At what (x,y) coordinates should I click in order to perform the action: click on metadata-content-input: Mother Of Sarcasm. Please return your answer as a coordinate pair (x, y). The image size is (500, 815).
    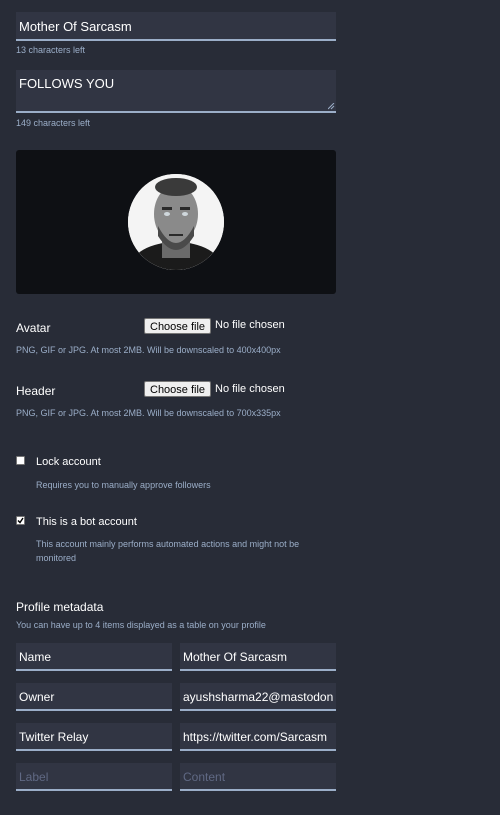
    Looking at the image, I should click on (258, 657).